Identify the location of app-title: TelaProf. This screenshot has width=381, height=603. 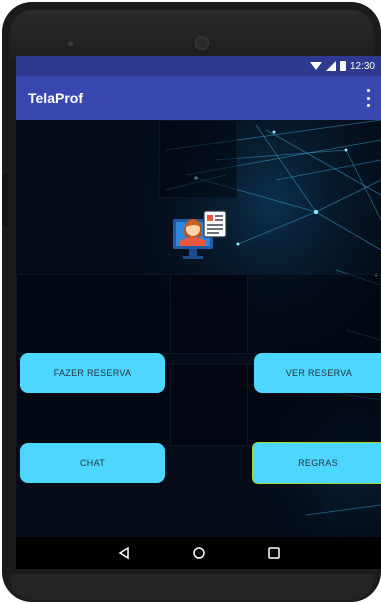
(55, 98).